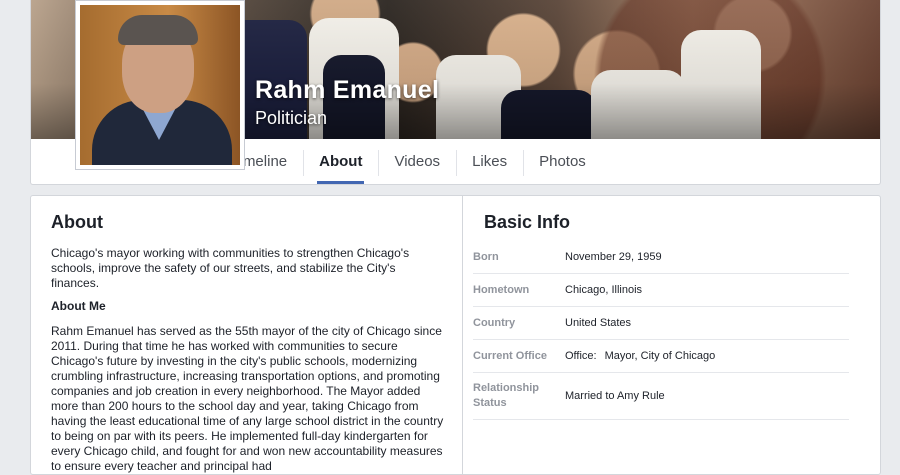 Image resolution: width=900 pixels, height=475 pixels. Describe the element at coordinates (78, 306) in the screenshot. I see `about-me-heading: About Me` at that location.